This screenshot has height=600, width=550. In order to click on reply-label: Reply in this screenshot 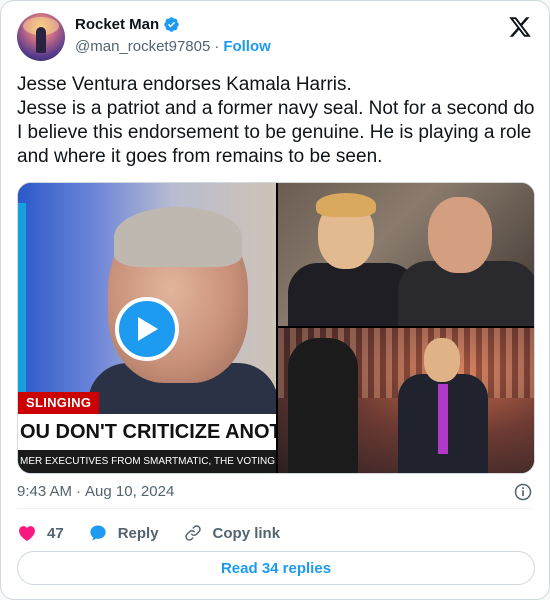, I will do `click(138, 533)`.